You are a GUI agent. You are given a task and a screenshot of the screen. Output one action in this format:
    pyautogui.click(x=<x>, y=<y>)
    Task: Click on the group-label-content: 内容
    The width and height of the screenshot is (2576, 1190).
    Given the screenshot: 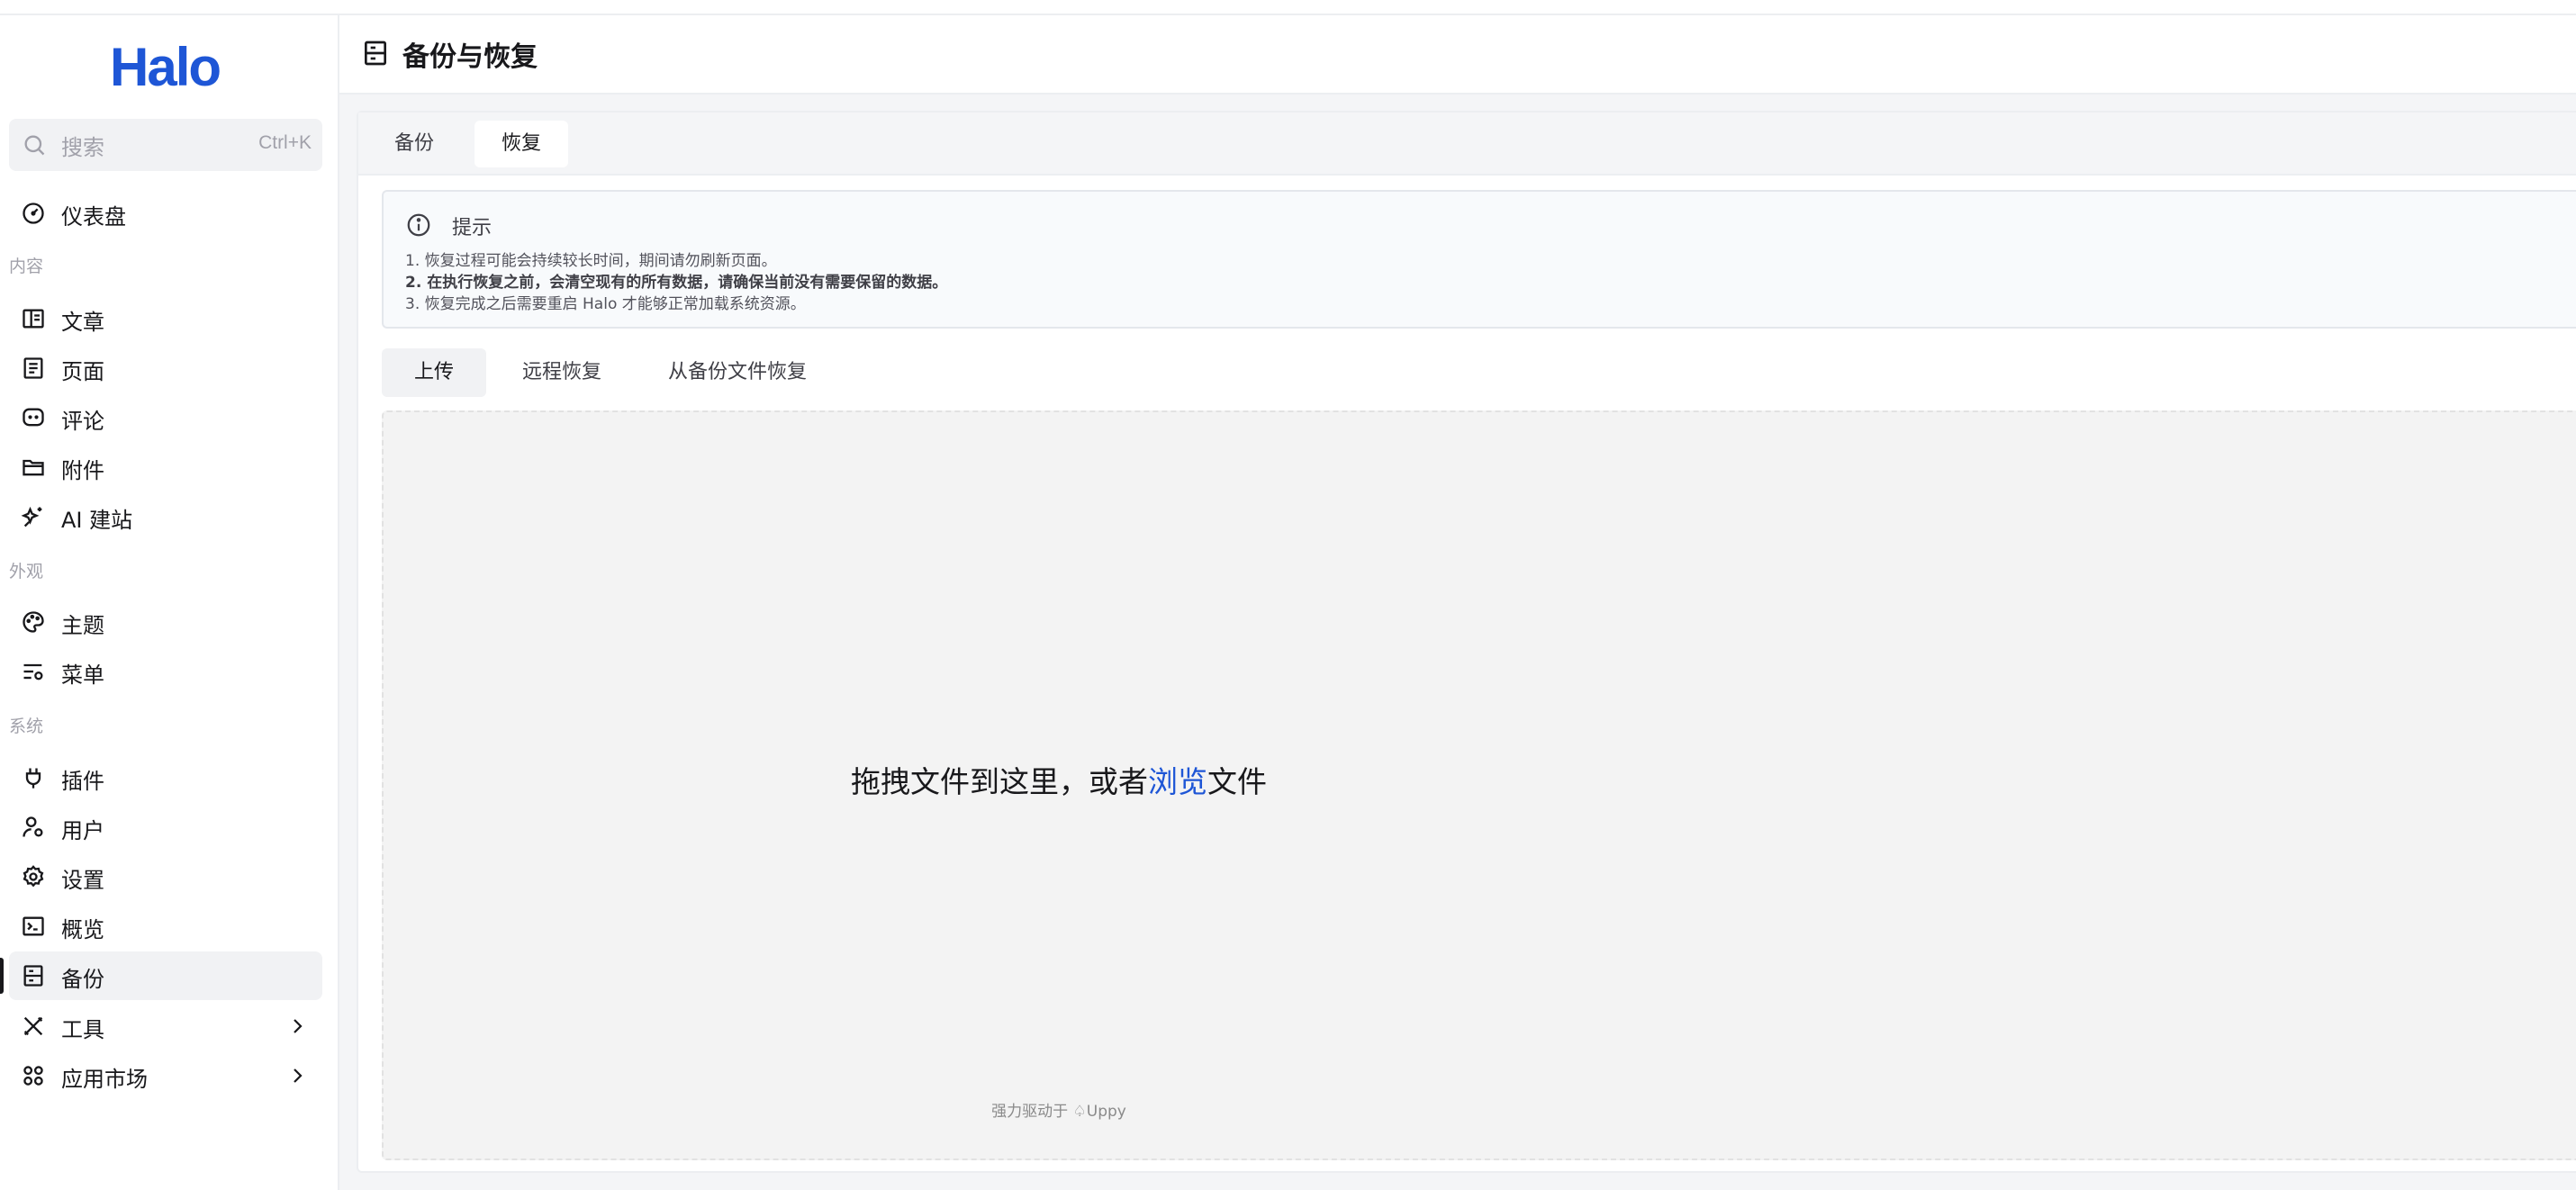 What is the action you would take?
    pyautogui.click(x=26, y=267)
    